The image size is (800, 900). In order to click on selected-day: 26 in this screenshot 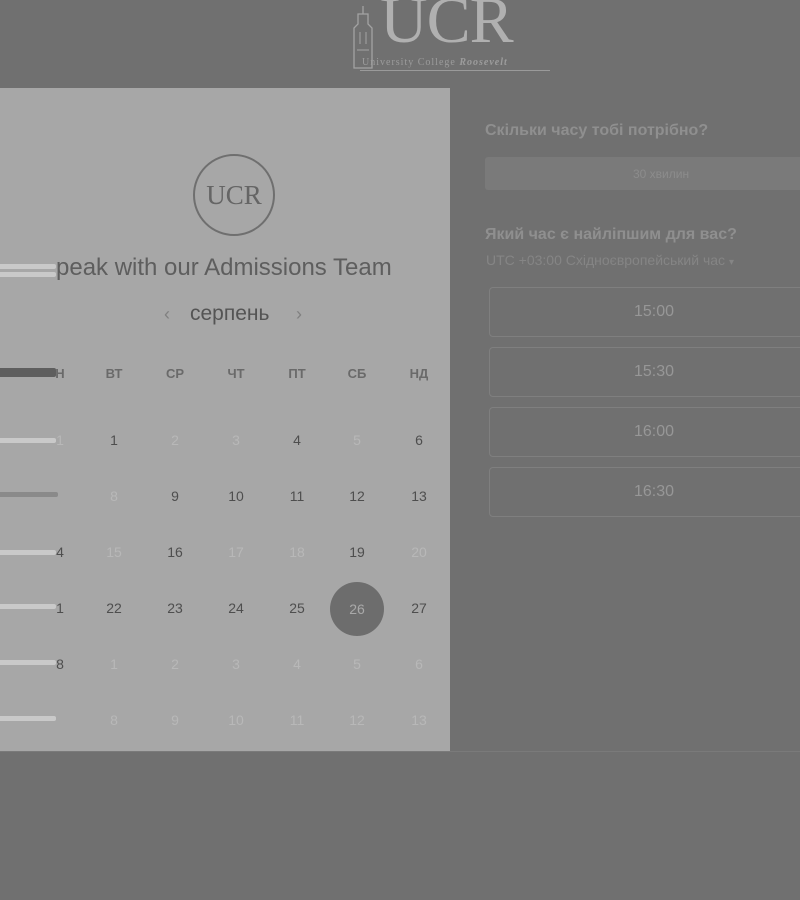, I will do `click(357, 609)`.